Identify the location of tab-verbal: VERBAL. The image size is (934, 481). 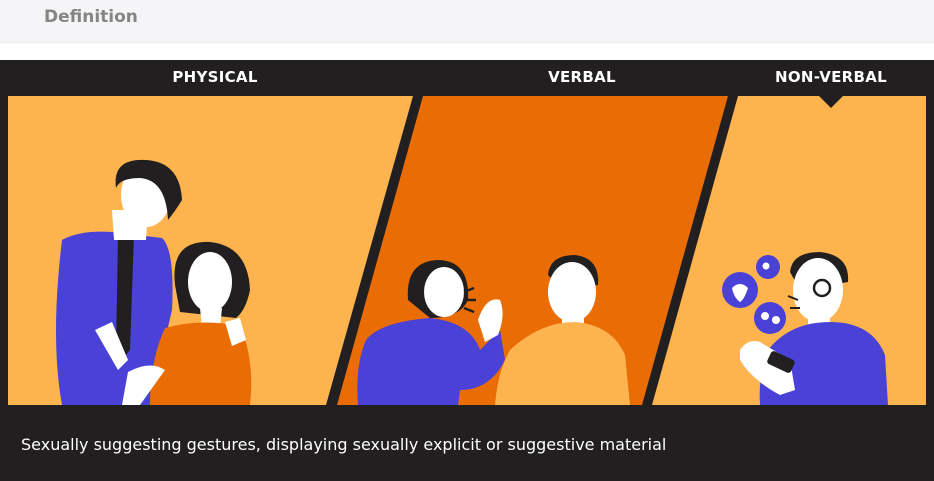
(582, 77).